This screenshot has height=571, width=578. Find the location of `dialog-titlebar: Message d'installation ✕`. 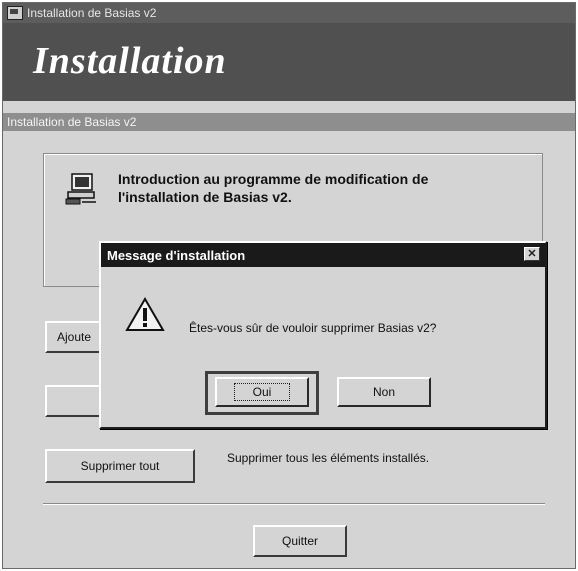

dialog-titlebar: Message d'installation ✕ is located at coordinates (323, 255).